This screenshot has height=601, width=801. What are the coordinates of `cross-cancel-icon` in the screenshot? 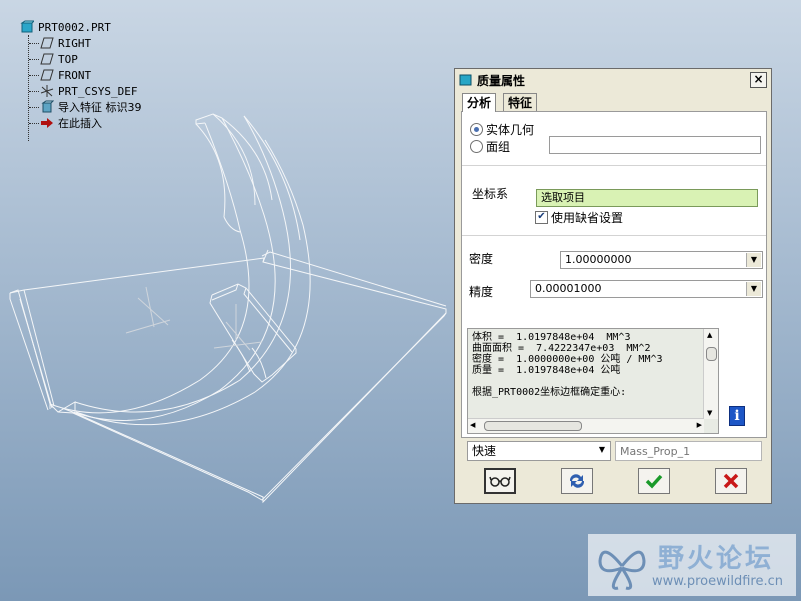 It's located at (731, 481).